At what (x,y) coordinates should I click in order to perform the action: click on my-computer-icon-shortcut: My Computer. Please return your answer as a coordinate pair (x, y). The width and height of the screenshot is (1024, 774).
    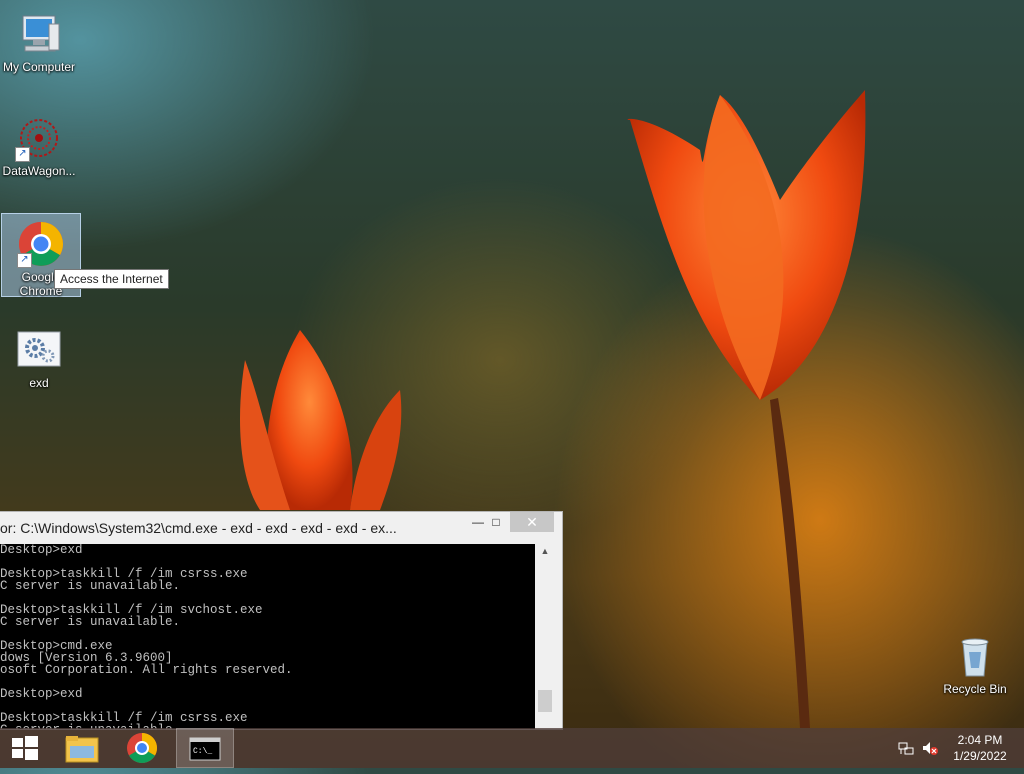
    Looking at the image, I should click on (39, 39).